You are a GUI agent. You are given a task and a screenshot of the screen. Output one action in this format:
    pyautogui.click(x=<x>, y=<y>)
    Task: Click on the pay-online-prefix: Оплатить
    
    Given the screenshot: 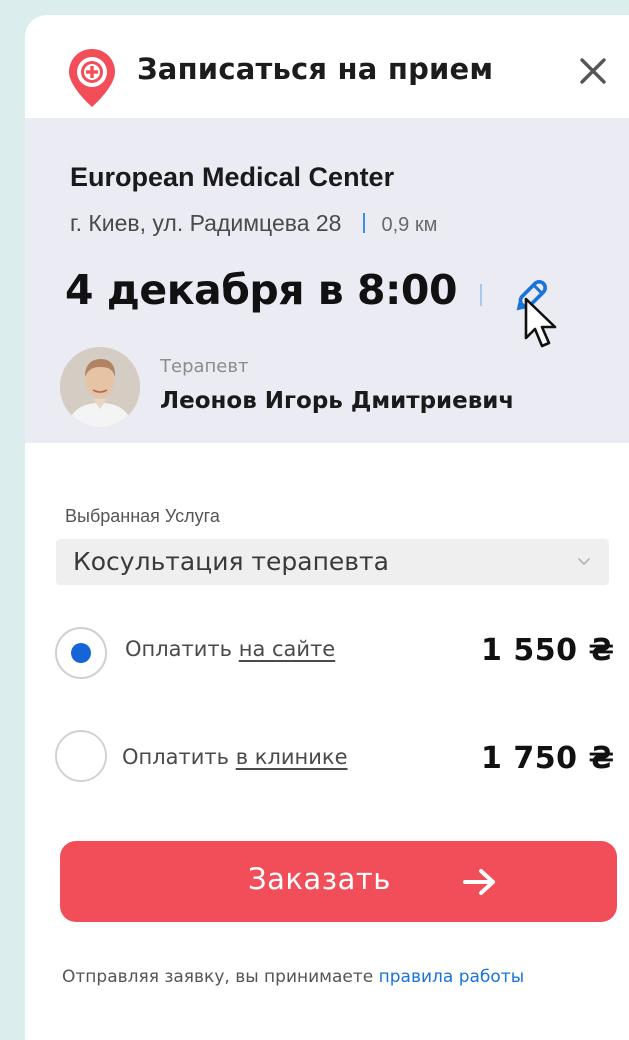 What is the action you would take?
    pyautogui.click(x=179, y=649)
    